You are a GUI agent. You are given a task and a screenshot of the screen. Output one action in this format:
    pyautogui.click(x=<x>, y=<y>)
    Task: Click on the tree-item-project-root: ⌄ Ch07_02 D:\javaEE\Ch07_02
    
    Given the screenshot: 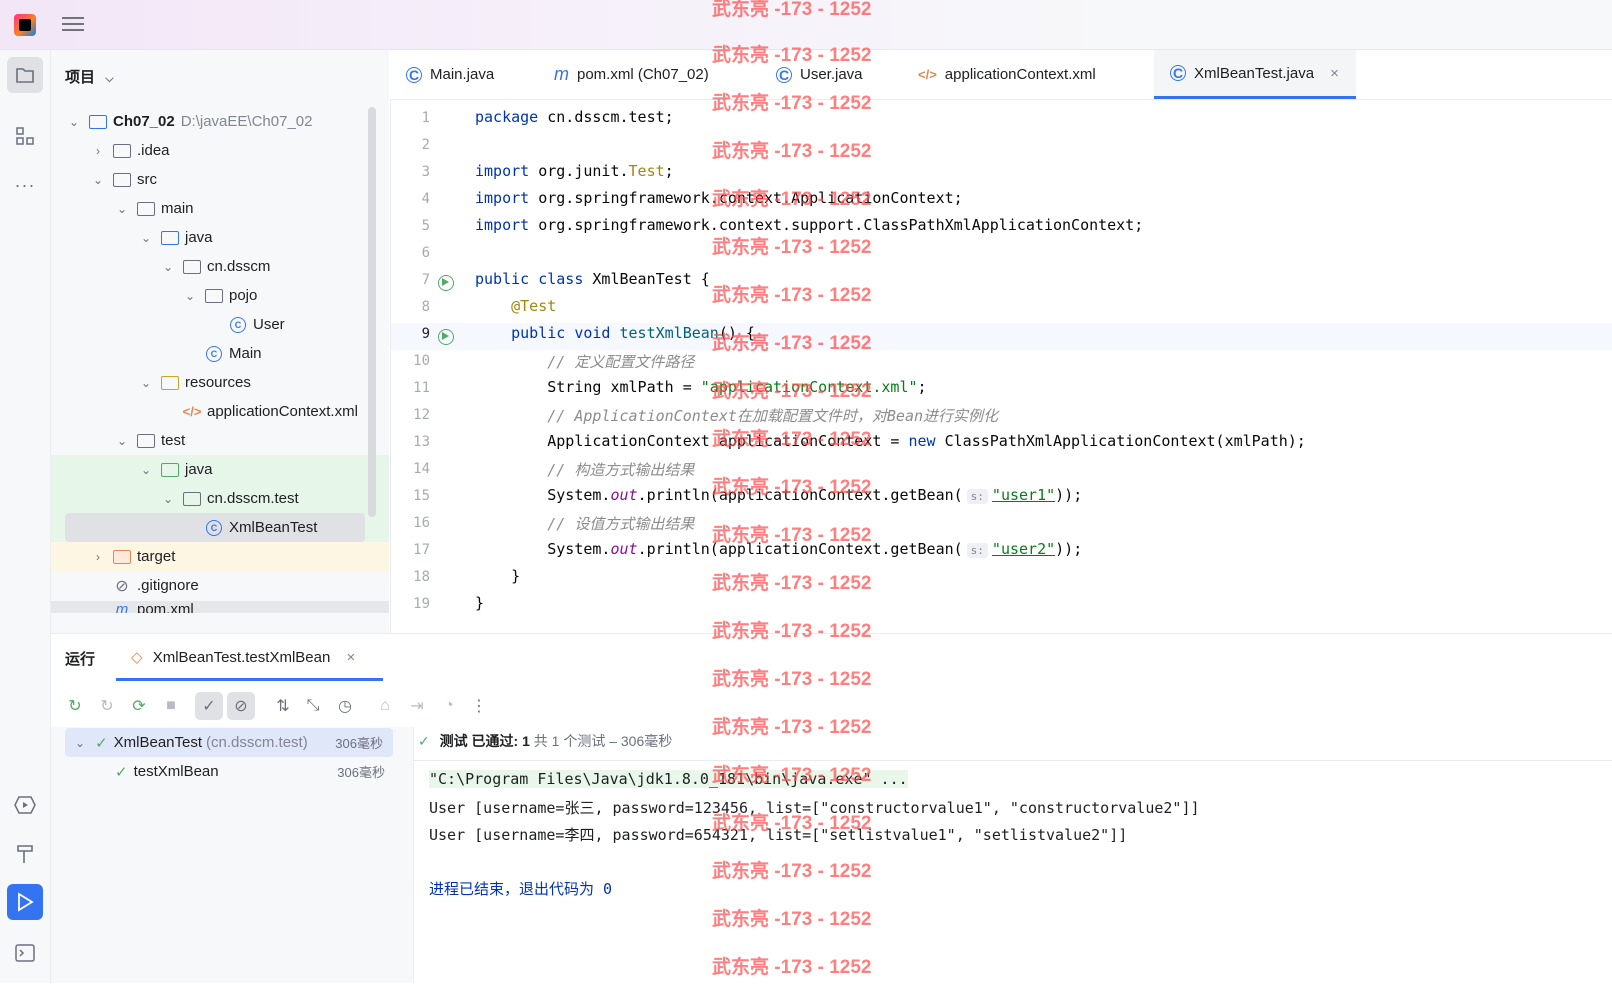 What is the action you would take?
    pyautogui.click(x=220, y=121)
    